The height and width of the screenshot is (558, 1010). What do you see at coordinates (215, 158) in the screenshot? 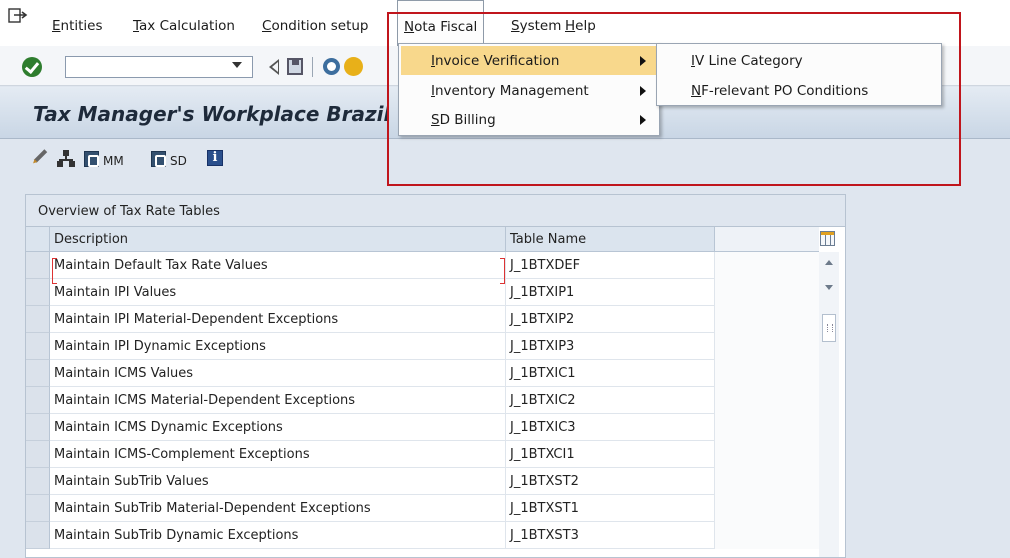
I see `info-icon: i` at bounding box center [215, 158].